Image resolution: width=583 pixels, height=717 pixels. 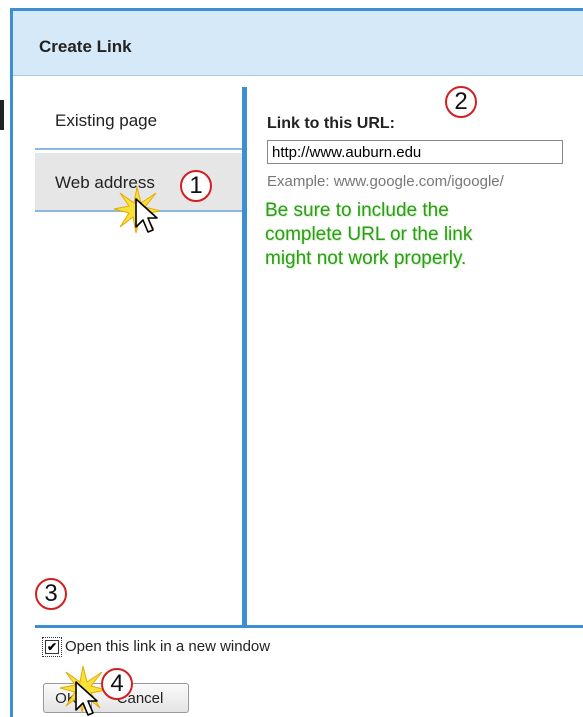 I want to click on example-hint: Example: www.google.com/igoogle/, so click(x=385, y=181).